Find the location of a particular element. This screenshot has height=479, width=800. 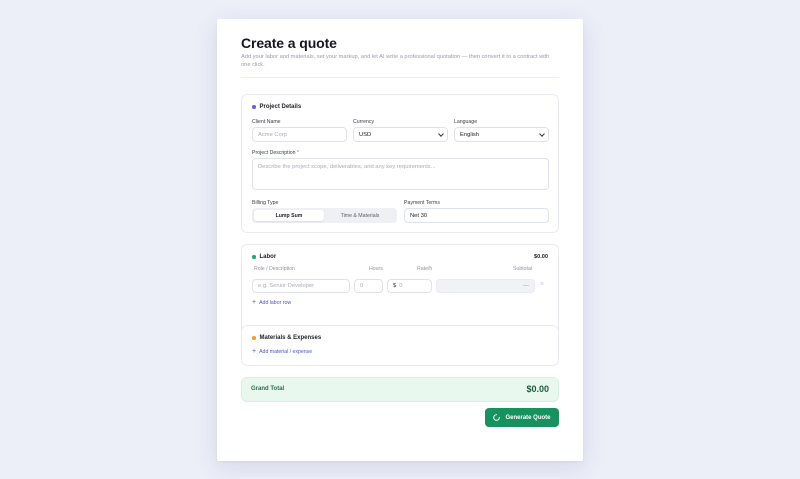

language-label: Language is located at coordinates (466, 122).